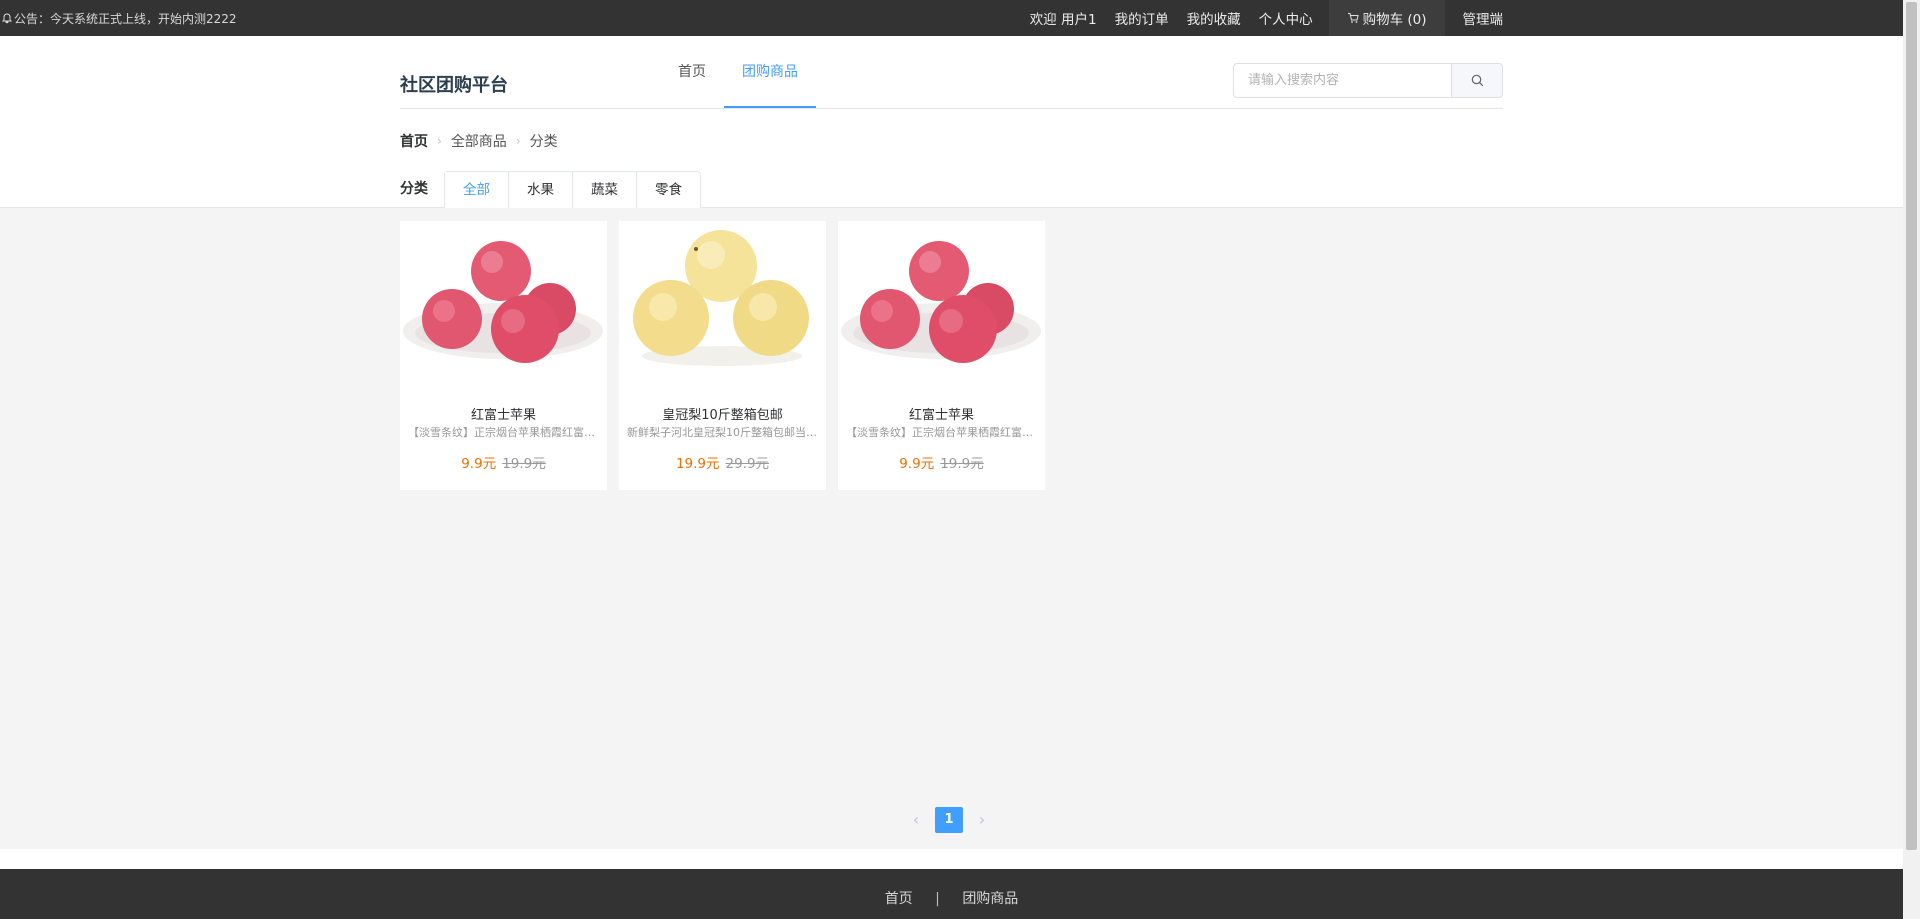  Describe the element at coordinates (7, 18) in the screenshot. I see `bell-icon` at that location.